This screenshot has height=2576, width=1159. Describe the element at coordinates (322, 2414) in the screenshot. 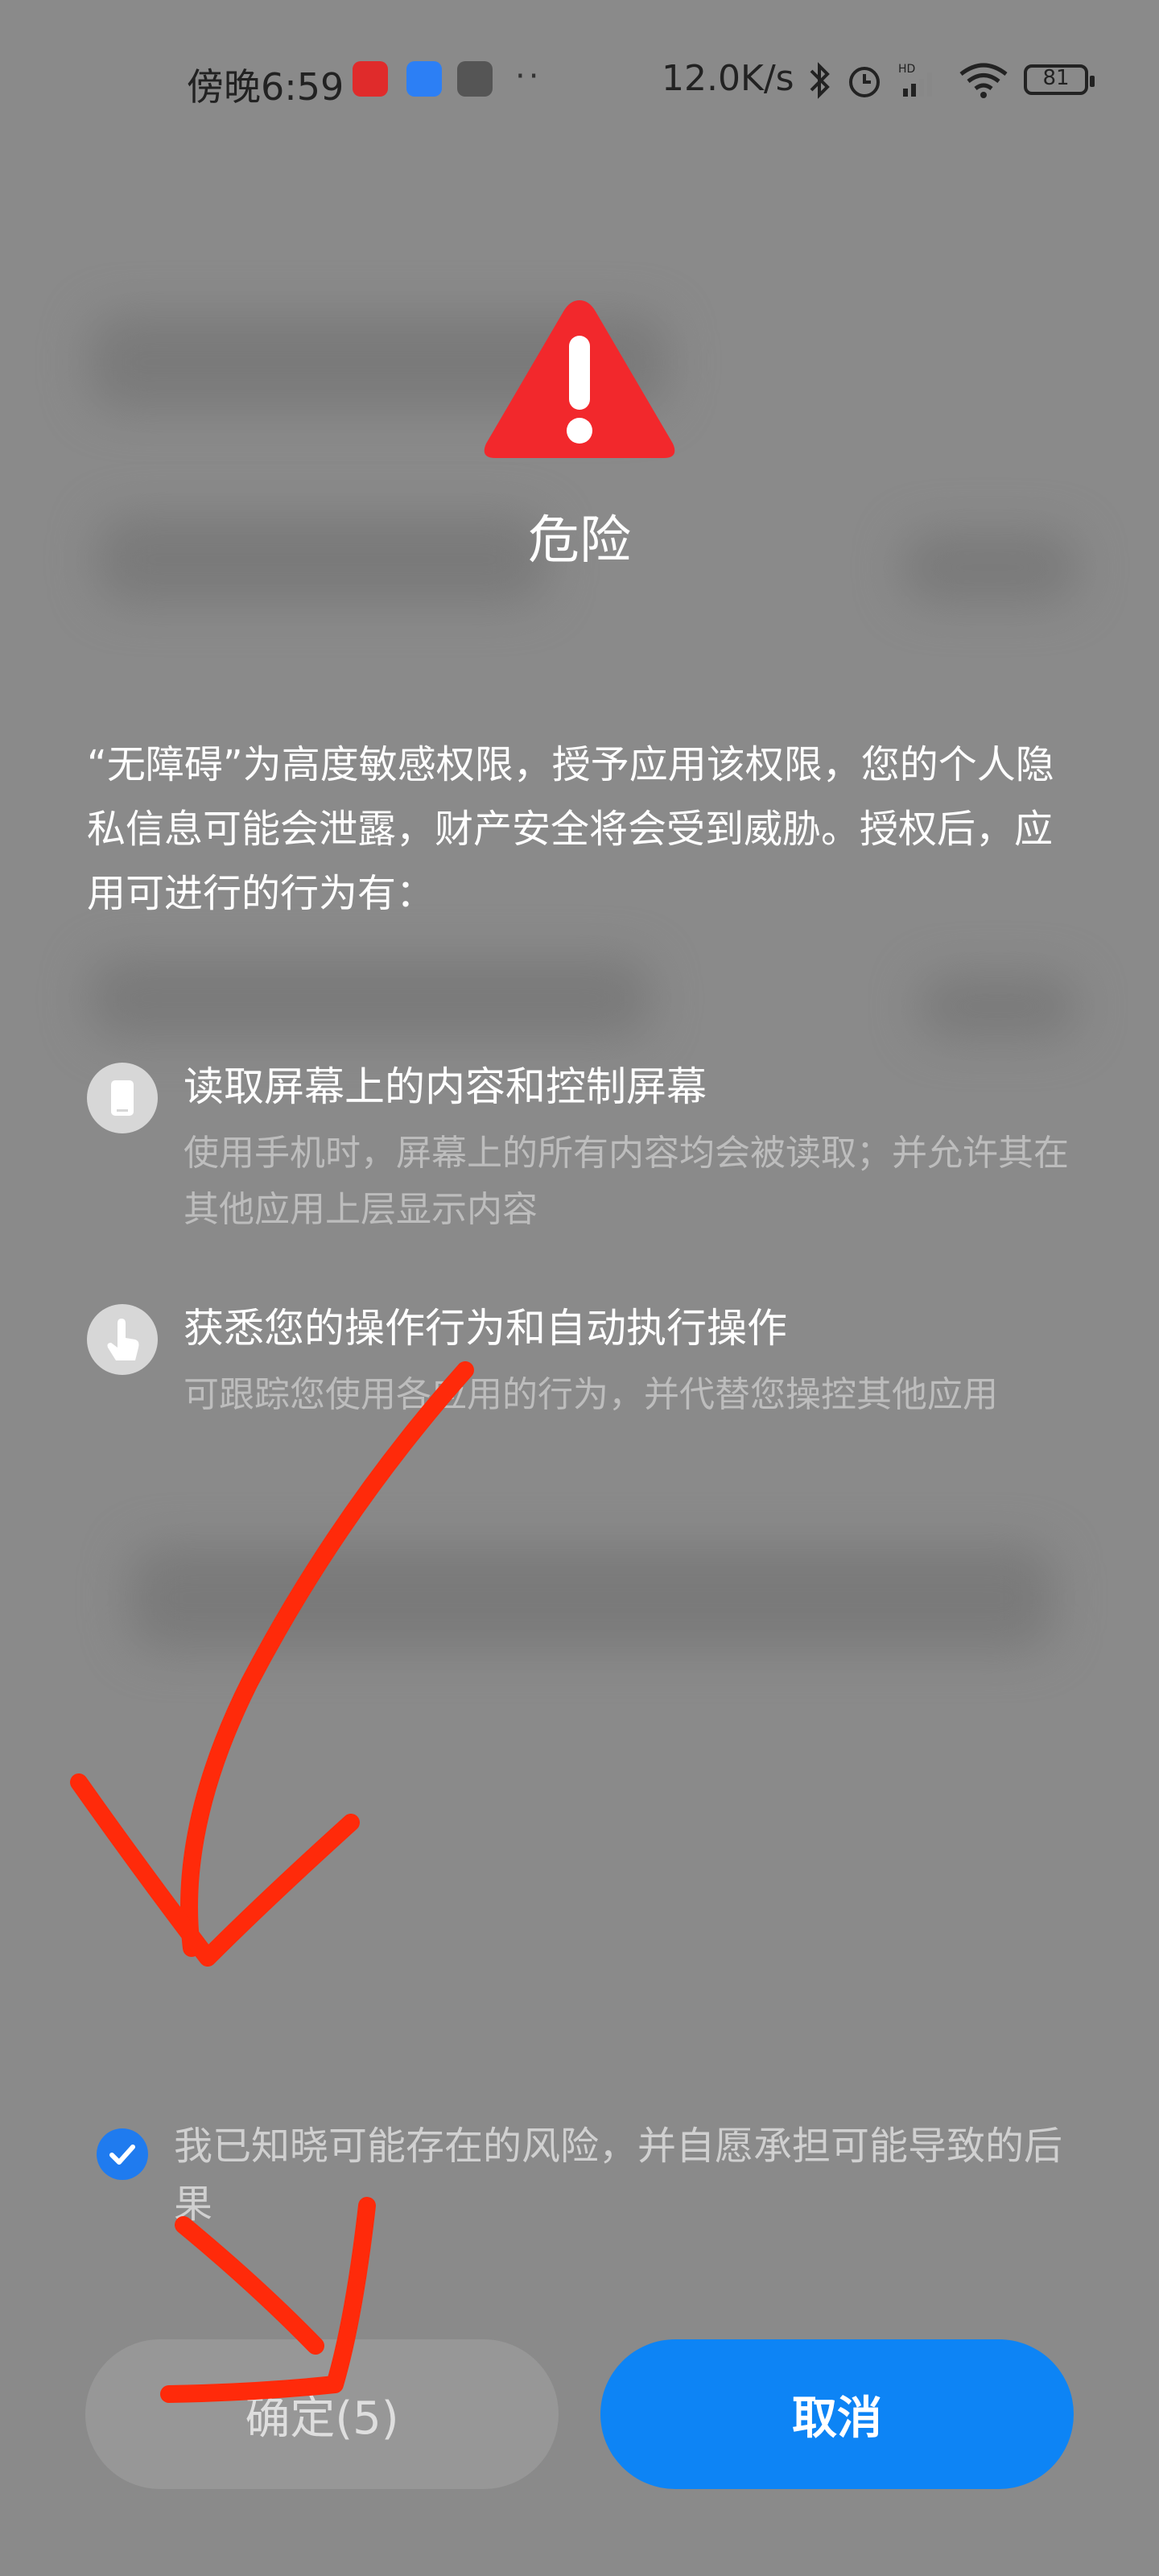

I see `confirm-button: 确定(5)` at that location.